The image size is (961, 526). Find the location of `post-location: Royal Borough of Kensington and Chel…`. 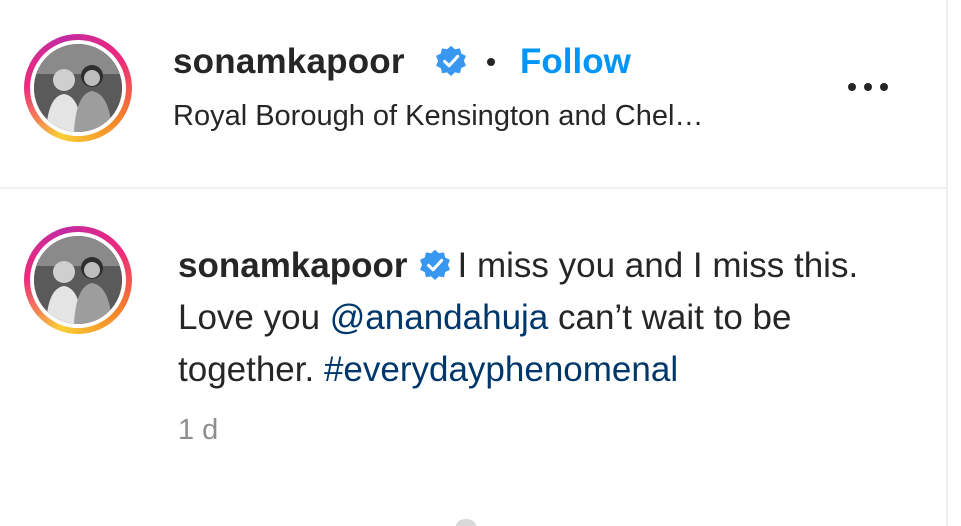

post-location: Royal Borough of Kensington and Chel… is located at coordinates (438, 116).